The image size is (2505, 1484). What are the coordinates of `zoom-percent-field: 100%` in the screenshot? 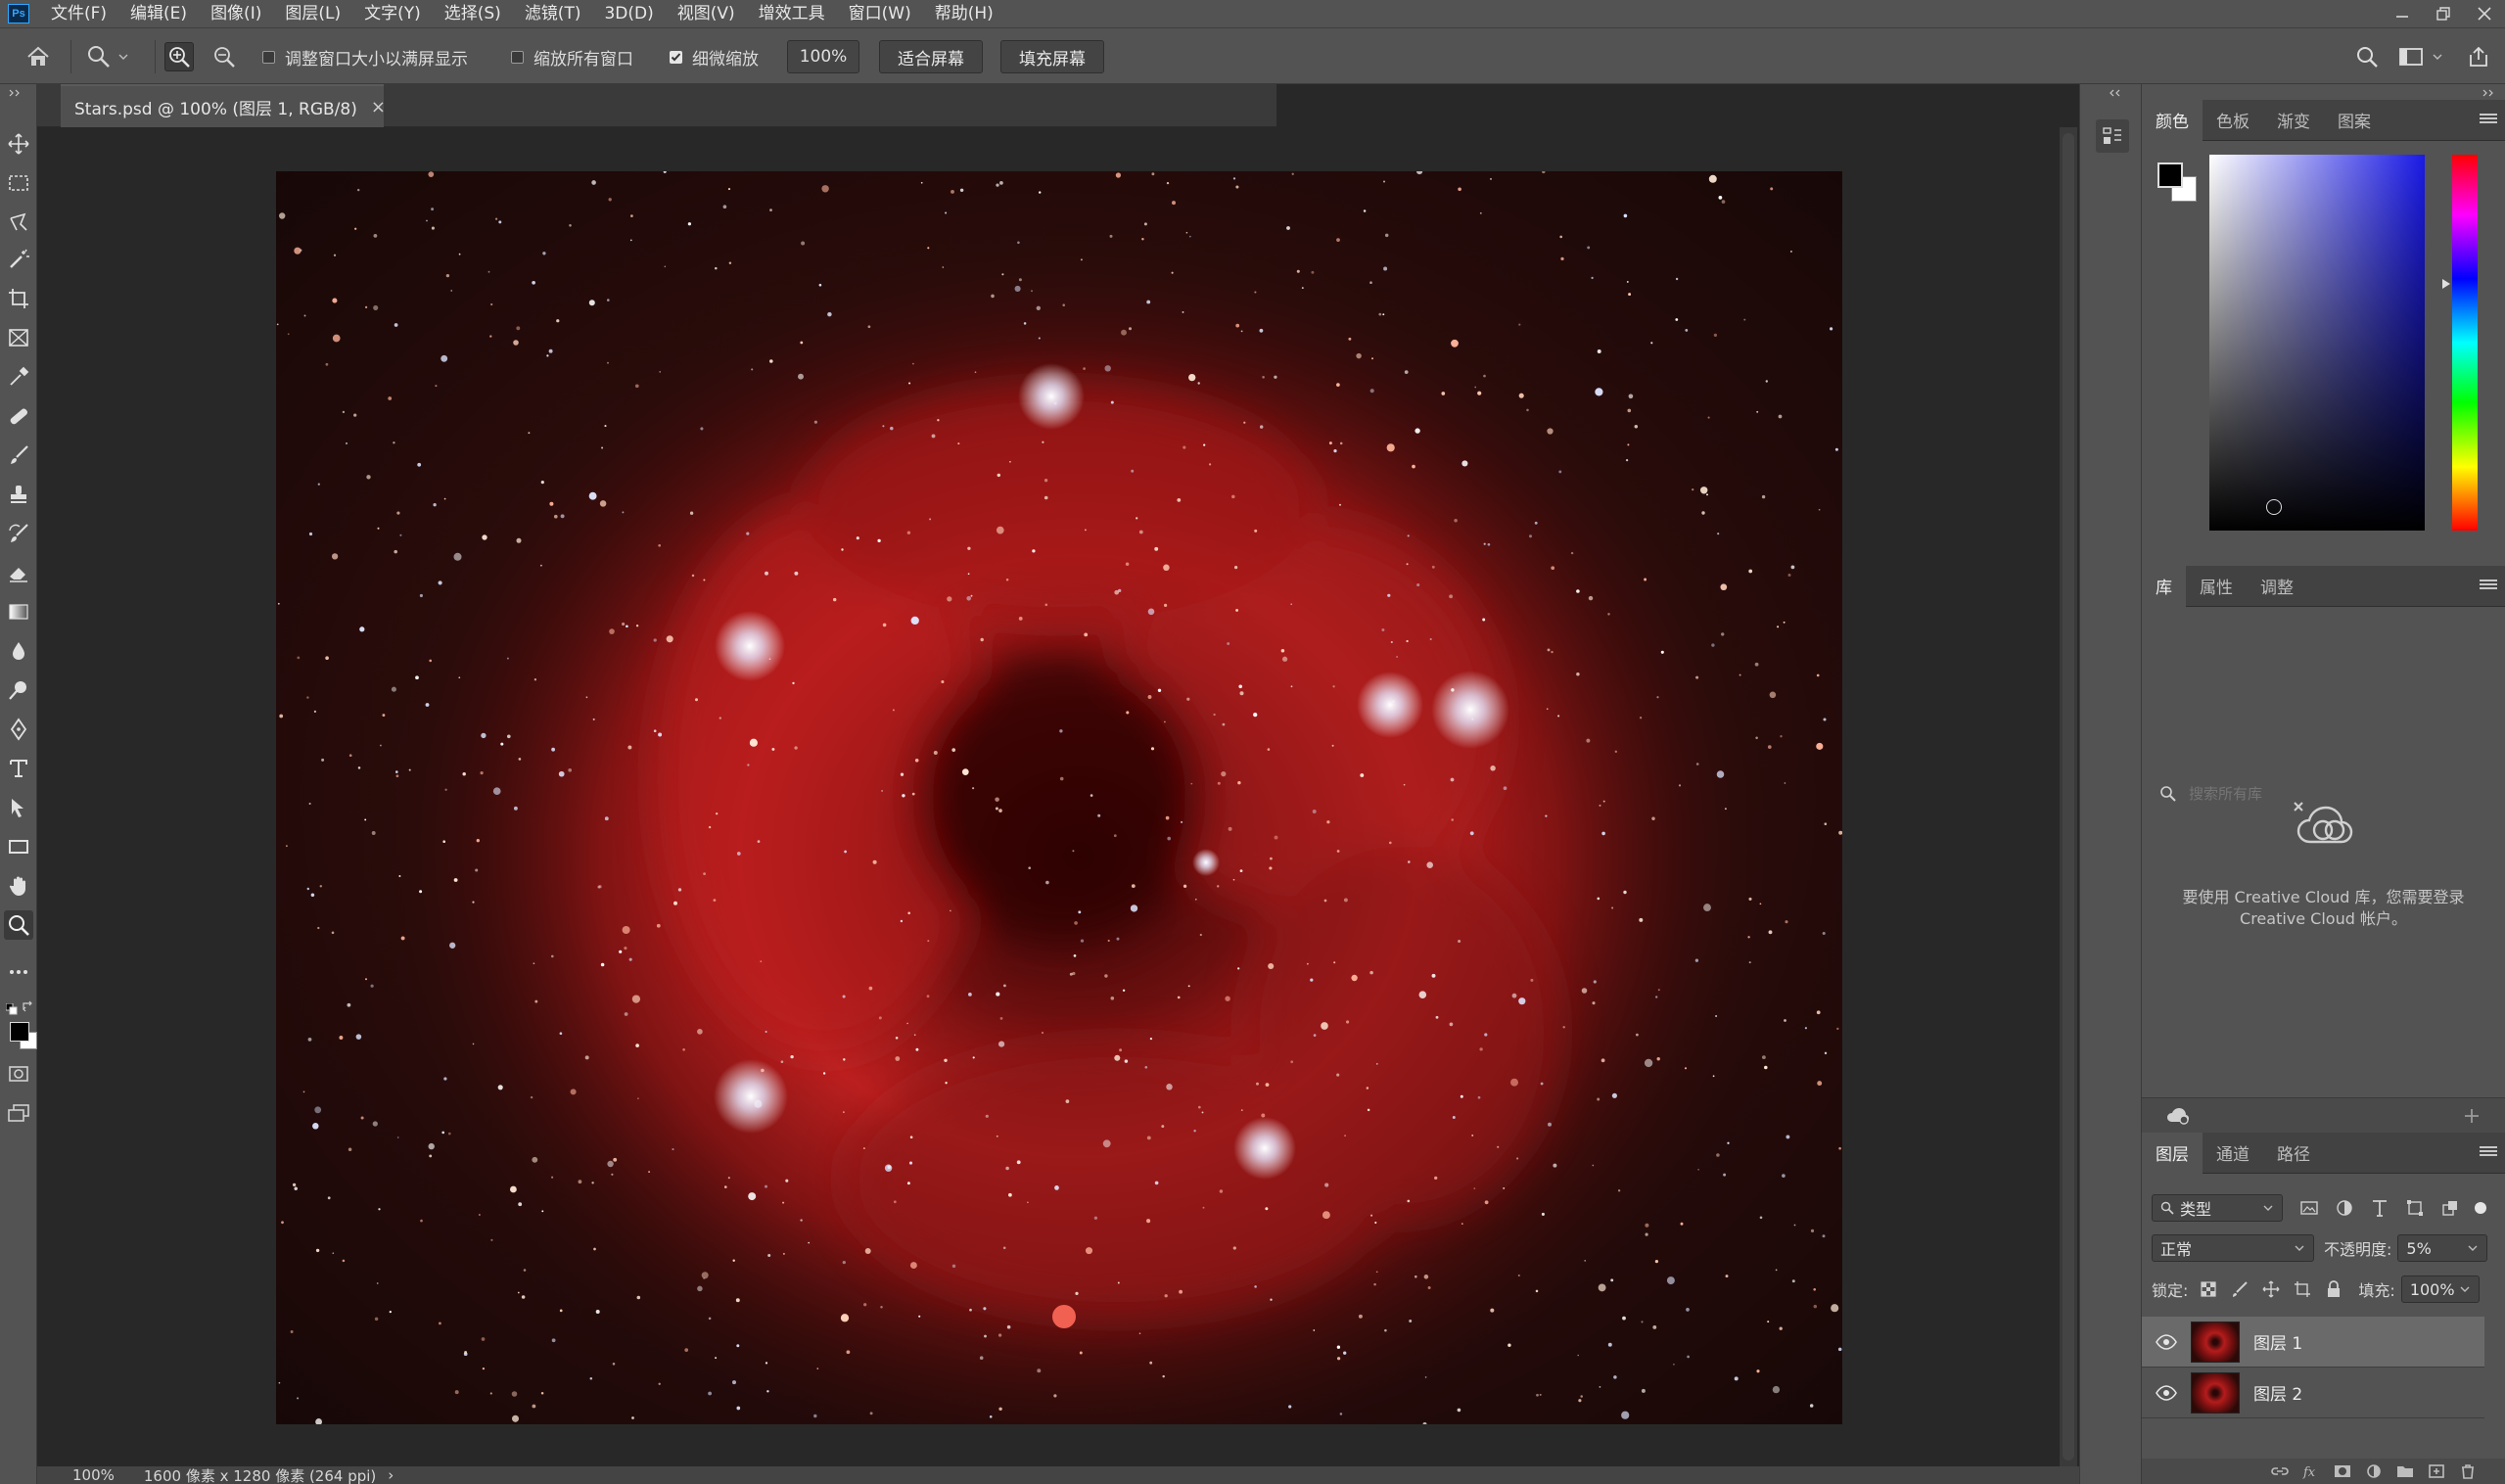 It's located at (823, 56).